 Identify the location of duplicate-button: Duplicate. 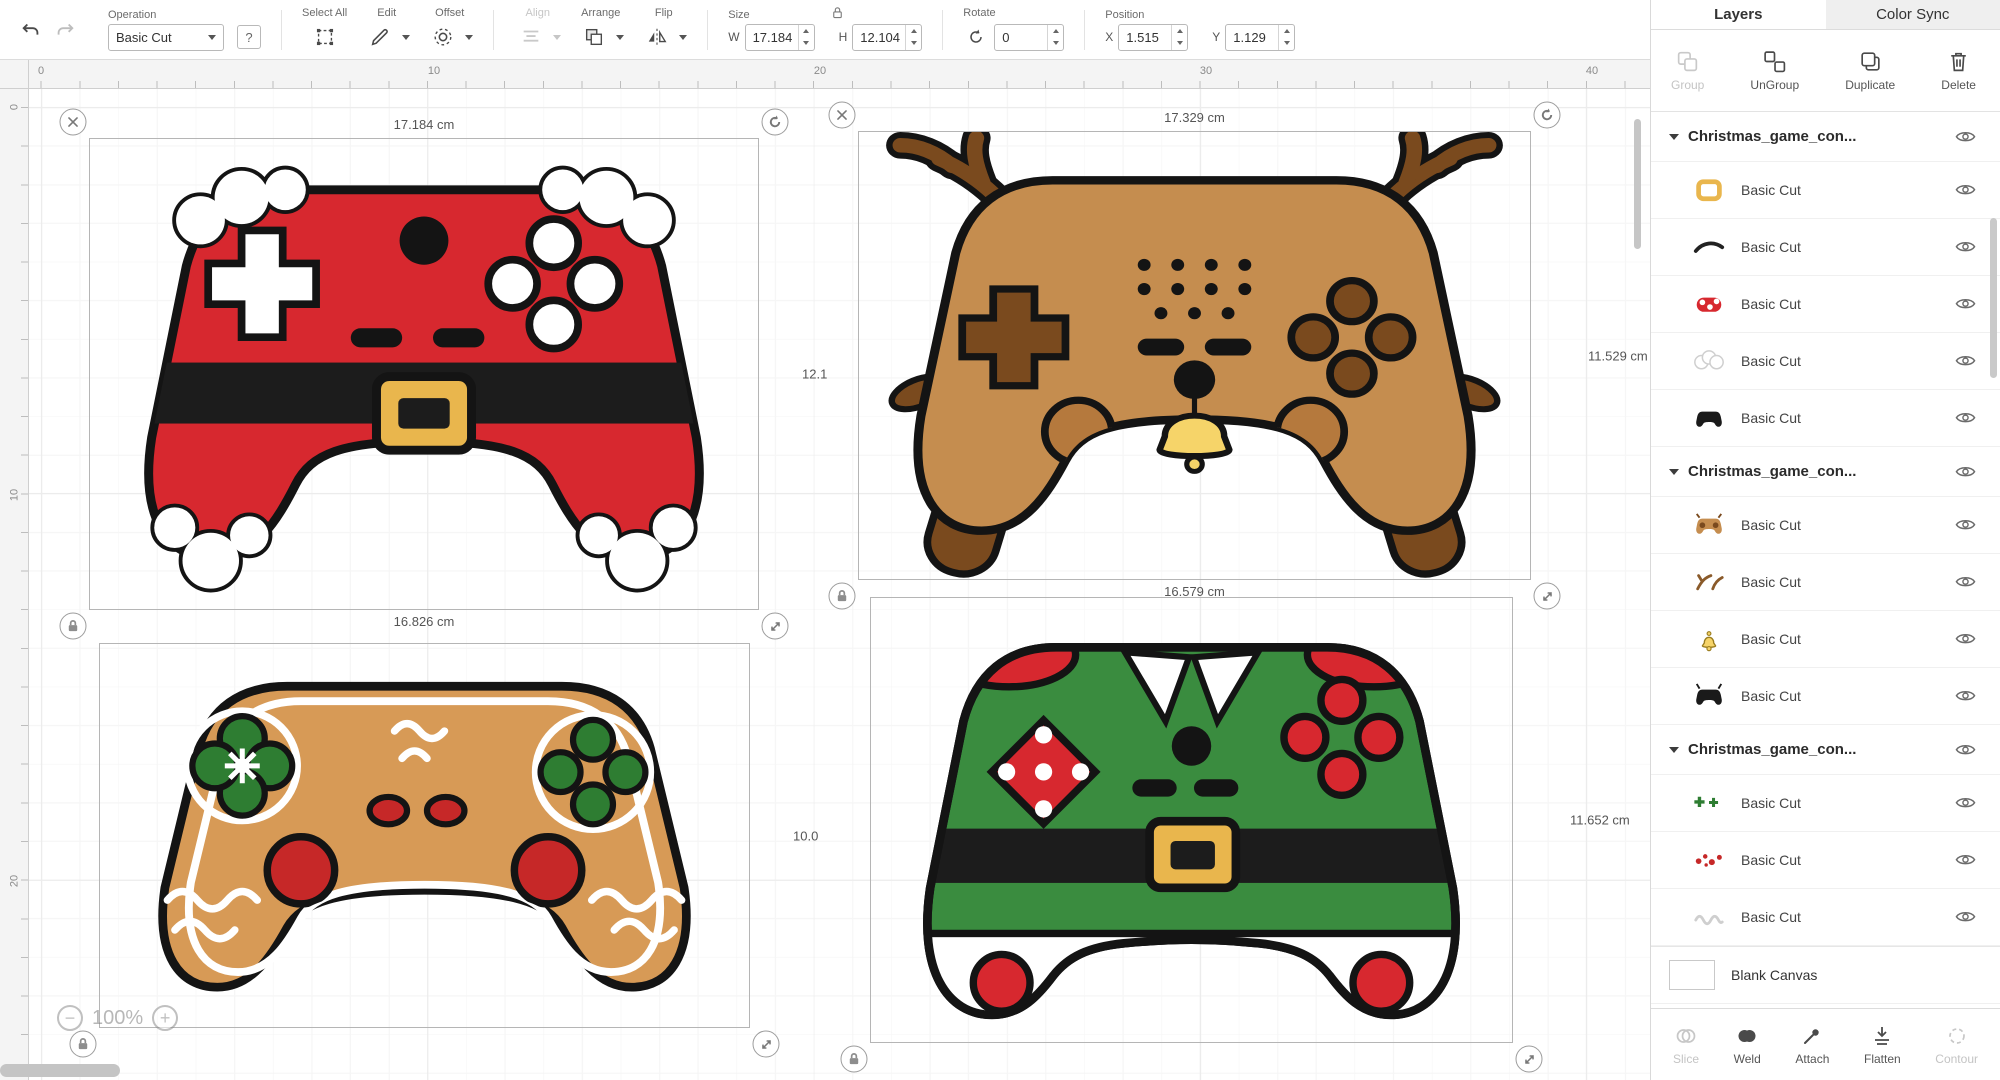
(1870, 70).